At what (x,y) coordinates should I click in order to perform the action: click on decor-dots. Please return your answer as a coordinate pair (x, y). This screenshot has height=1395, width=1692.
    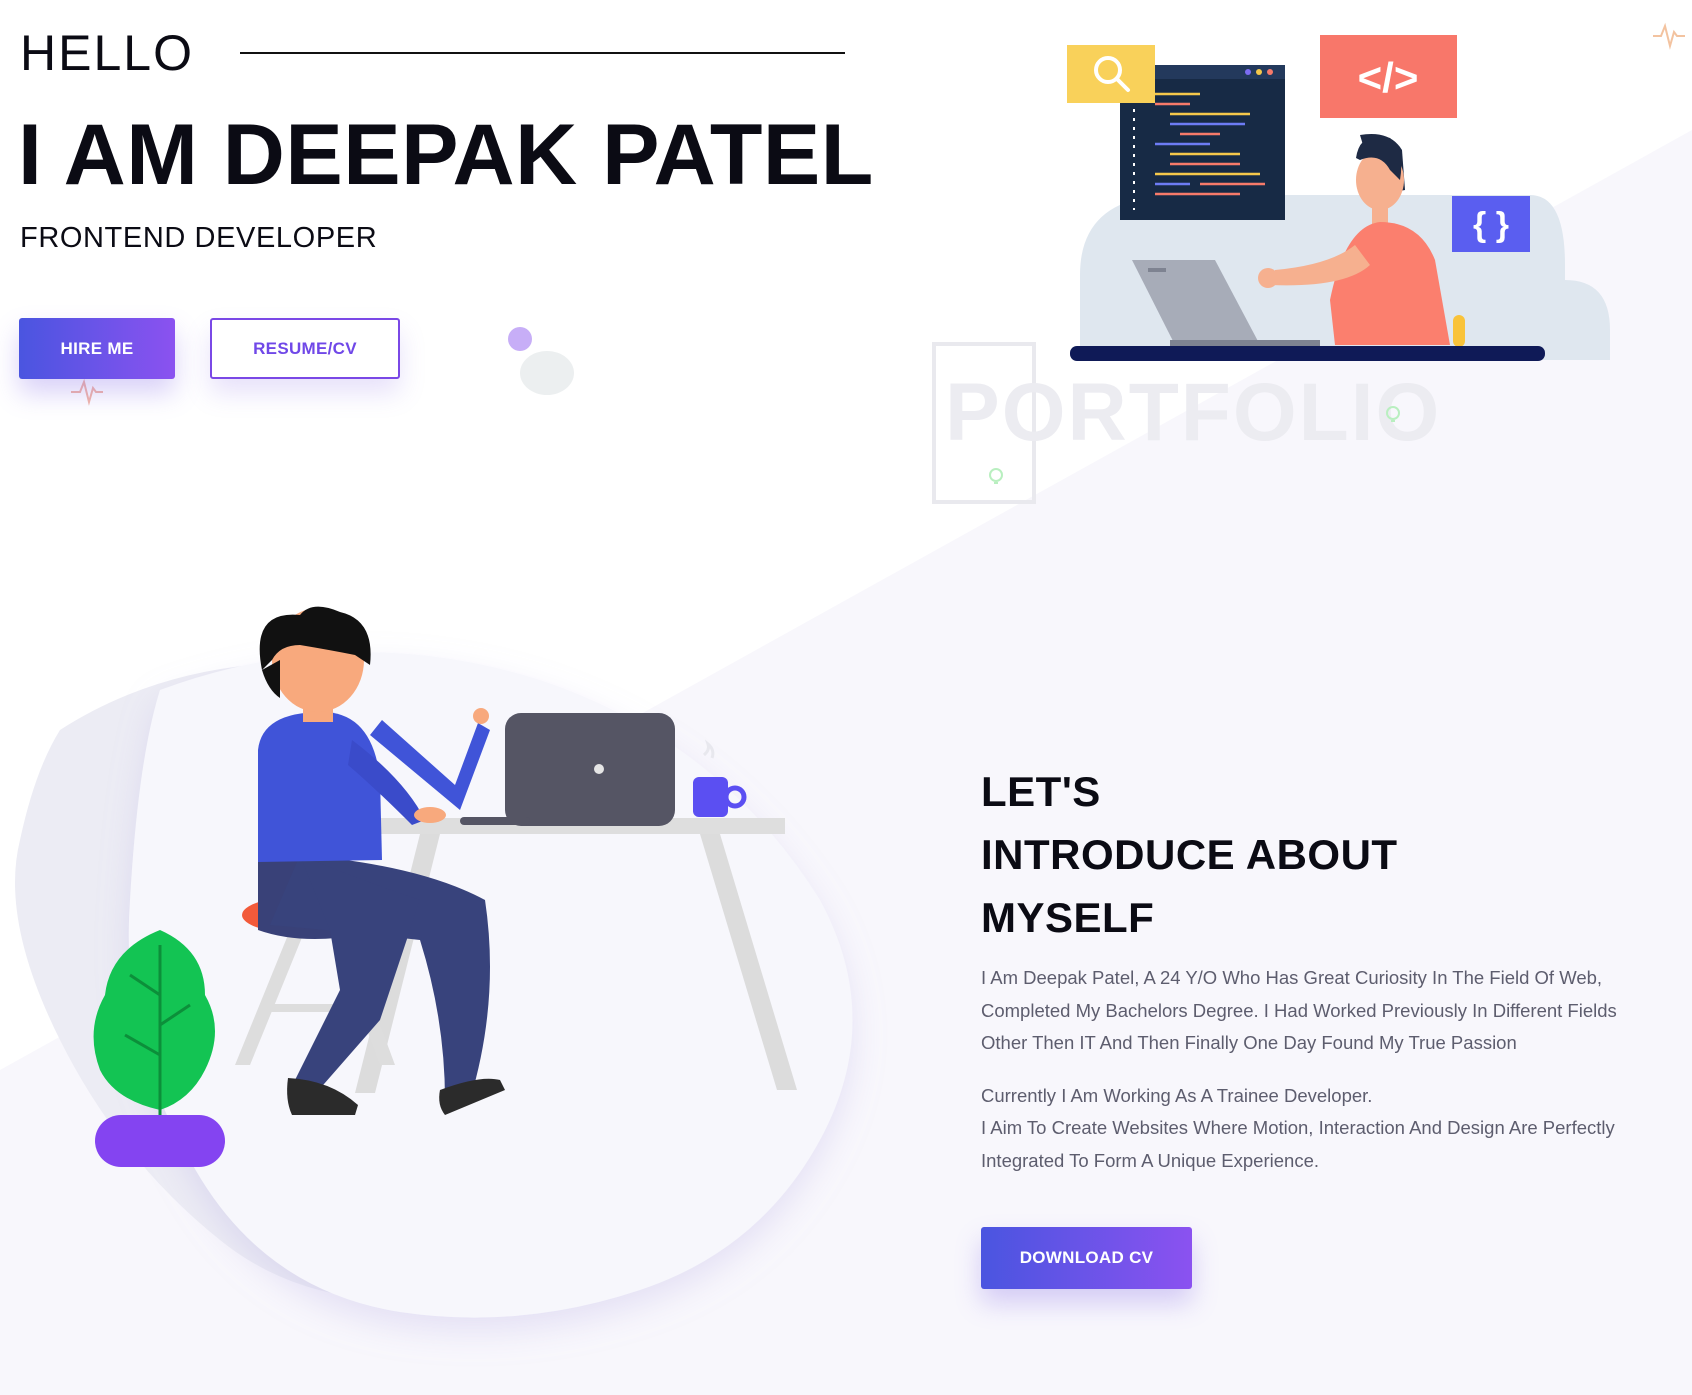
    Looking at the image, I should click on (541, 361).